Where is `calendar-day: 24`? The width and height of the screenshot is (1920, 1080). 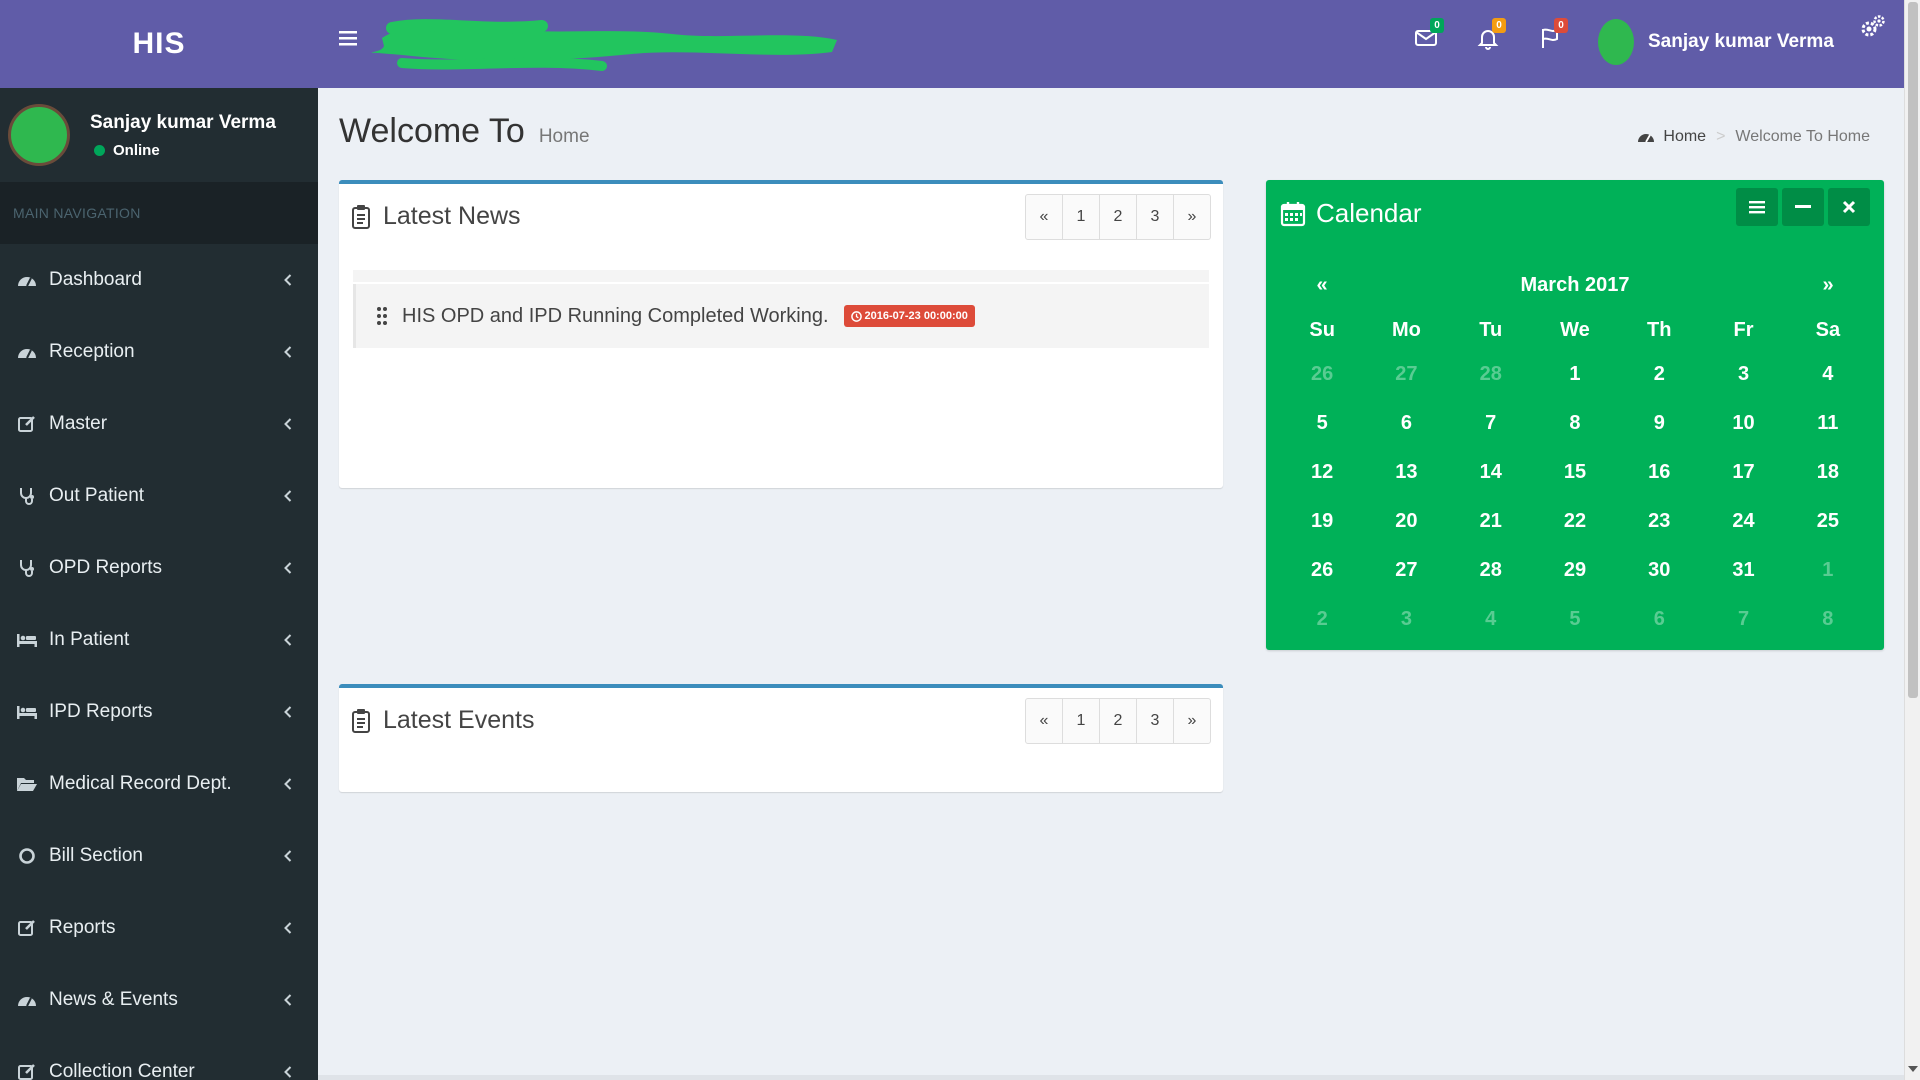 calendar-day: 24 is located at coordinates (1743, 521).